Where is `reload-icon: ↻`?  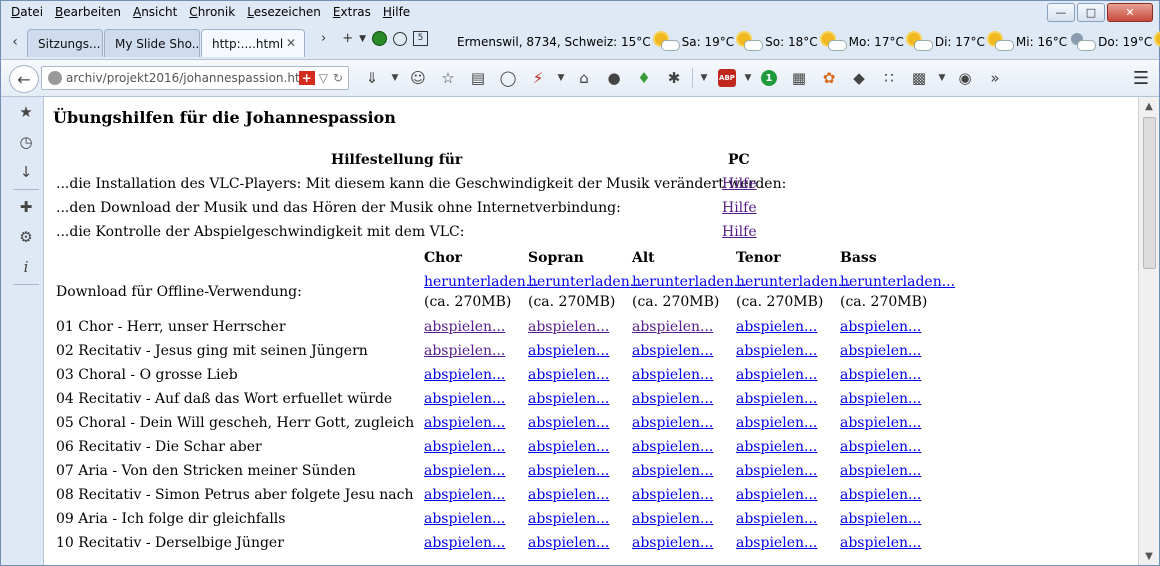
reload-icon: ↻ is located at coordinates (338, 78).